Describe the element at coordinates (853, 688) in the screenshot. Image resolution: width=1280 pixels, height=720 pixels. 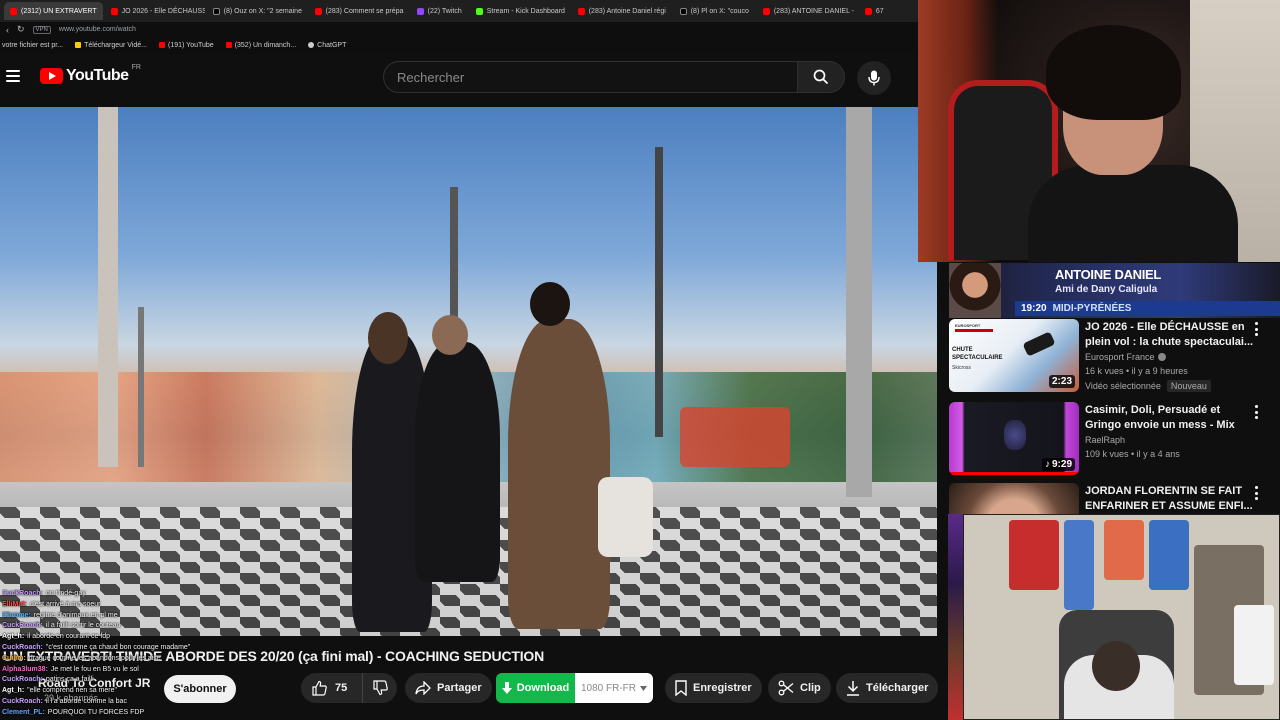
I see `download-icon` at that location.